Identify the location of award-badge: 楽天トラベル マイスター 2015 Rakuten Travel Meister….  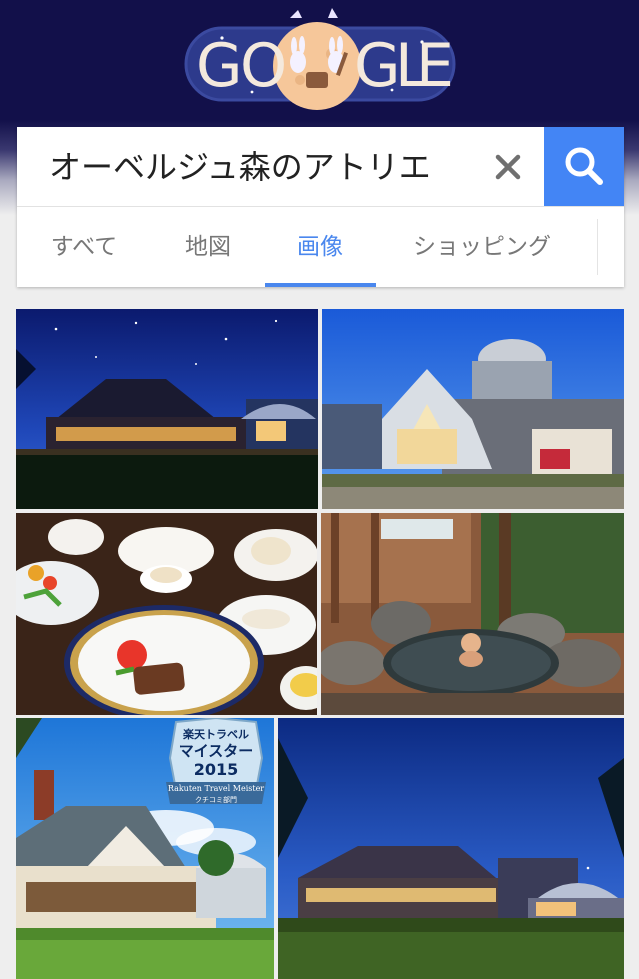
(216, 761).